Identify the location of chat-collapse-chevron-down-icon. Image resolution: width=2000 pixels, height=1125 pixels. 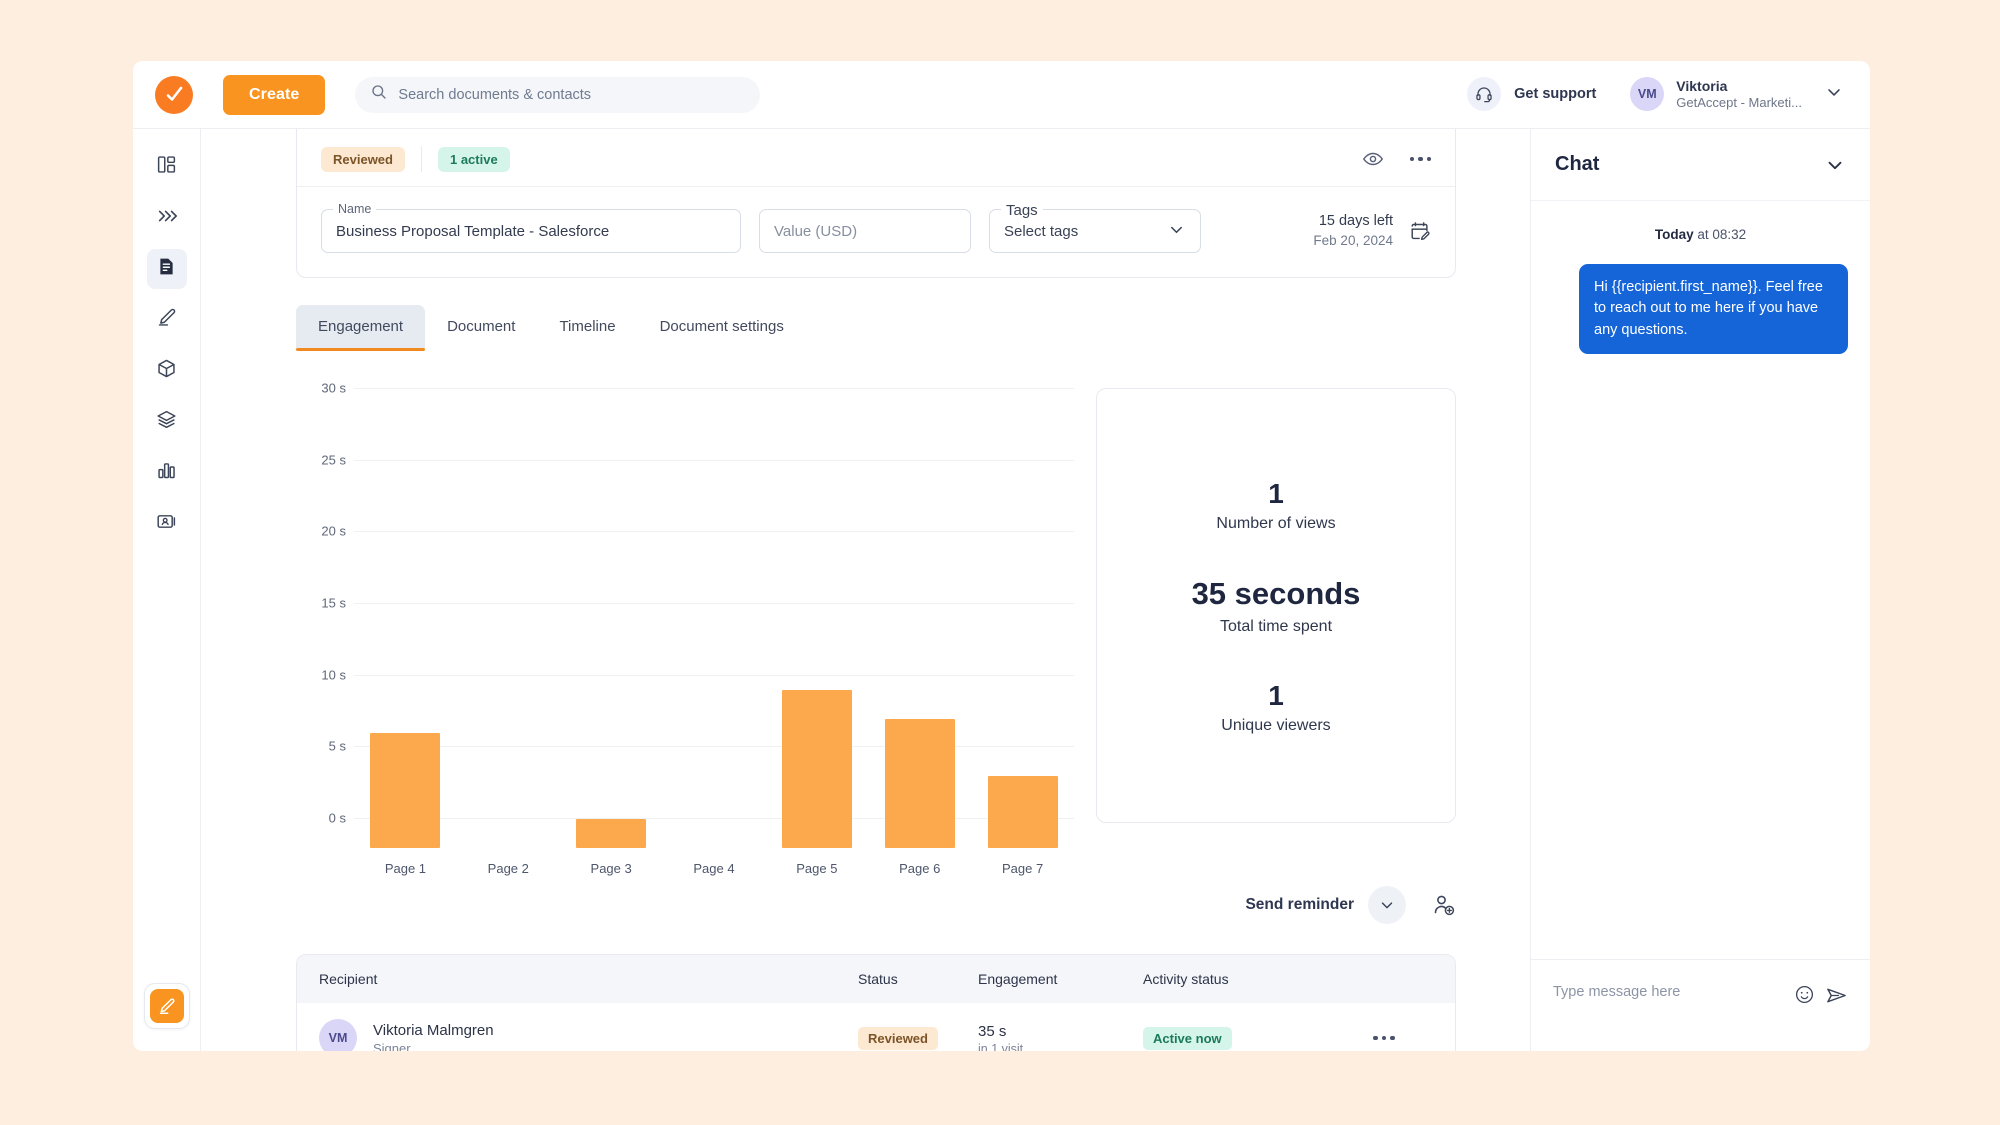
(1835, 165).